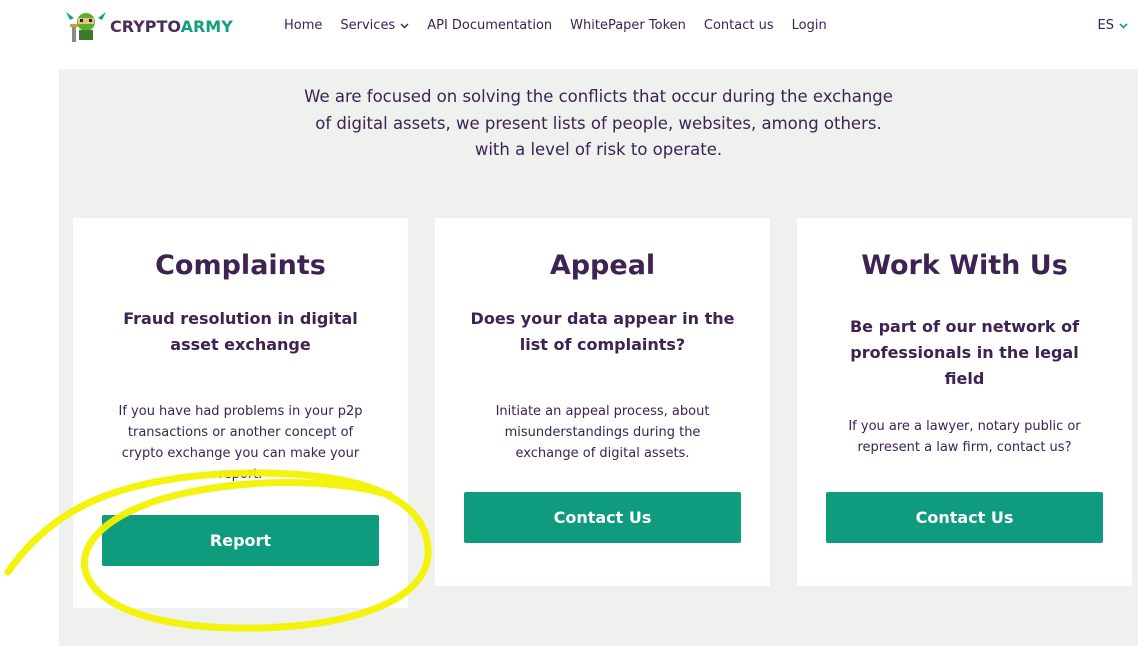 The width and height of the screenshot is (1138, 646). I want to click on logo-text-crypto: CRYPTO, so click(145, 26).